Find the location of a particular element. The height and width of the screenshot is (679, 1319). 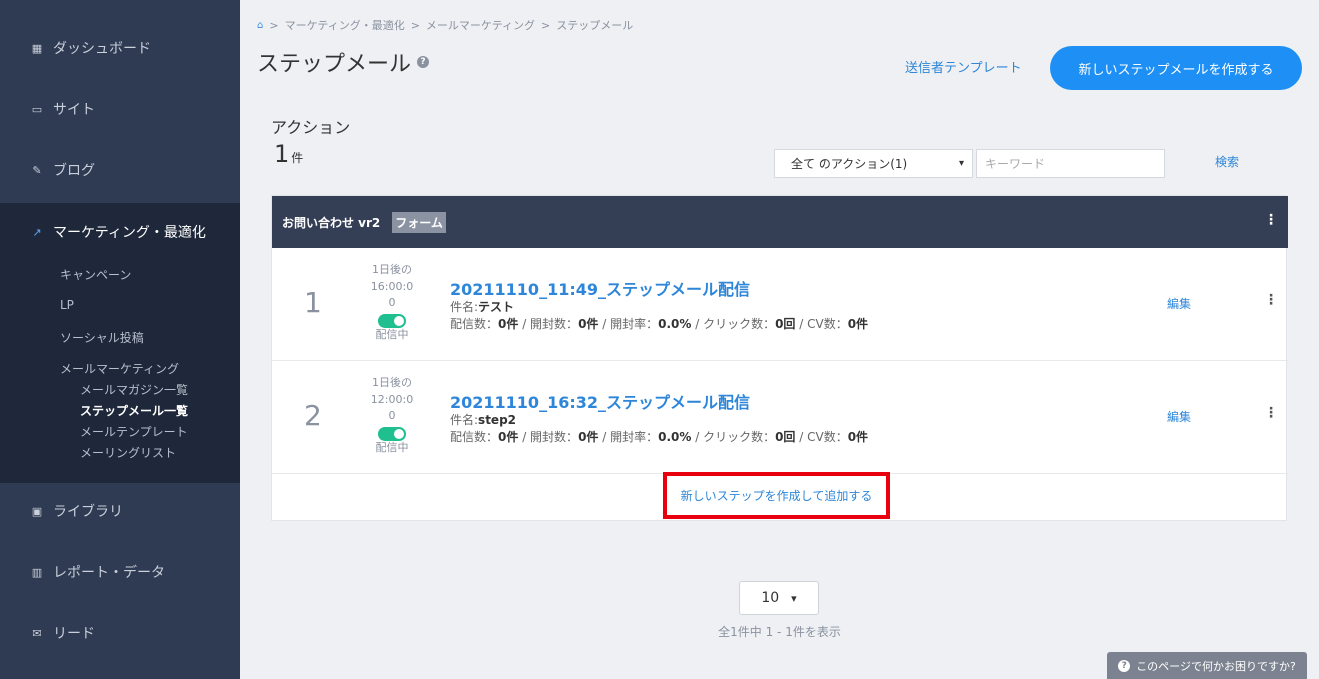

page-title: ステップメール ? is located at coordinates (343, 62).